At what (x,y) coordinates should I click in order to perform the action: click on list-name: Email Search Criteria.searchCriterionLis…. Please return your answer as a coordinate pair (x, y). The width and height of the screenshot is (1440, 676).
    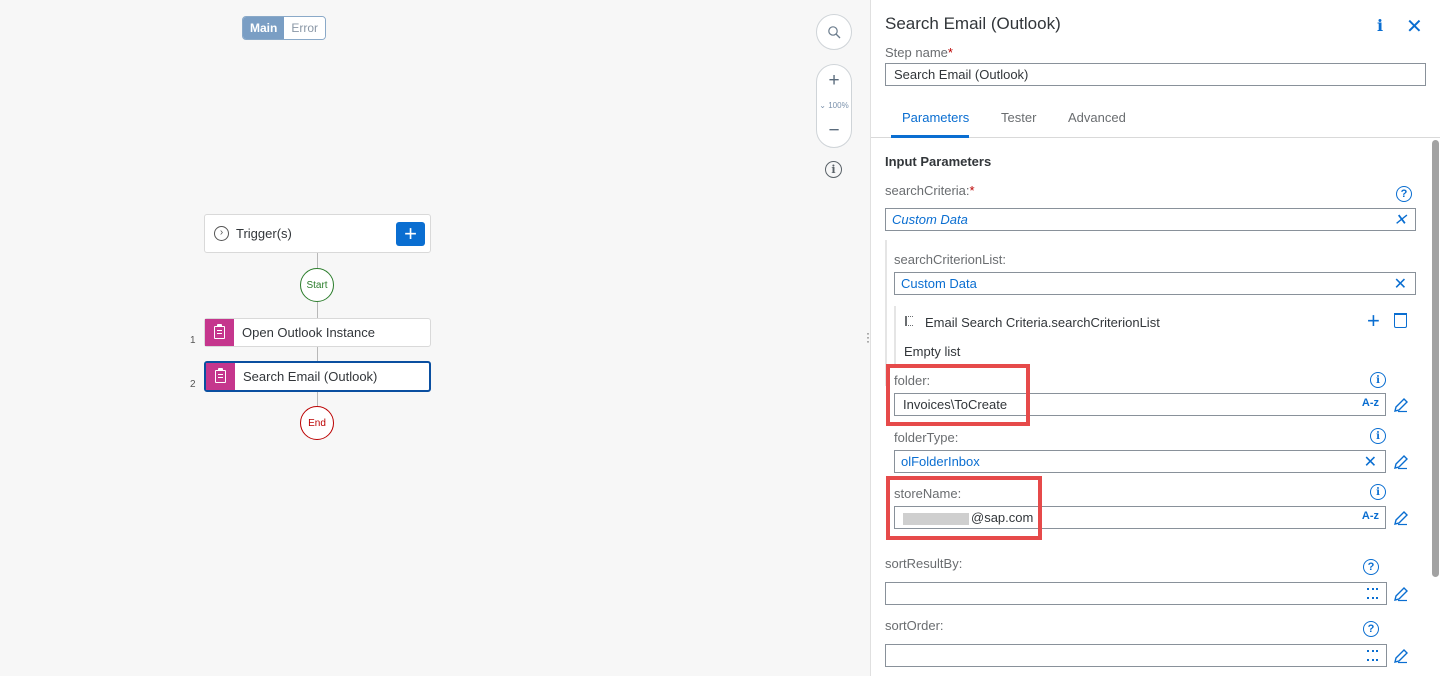
    Looking at the image, I should click on (1042, 322).